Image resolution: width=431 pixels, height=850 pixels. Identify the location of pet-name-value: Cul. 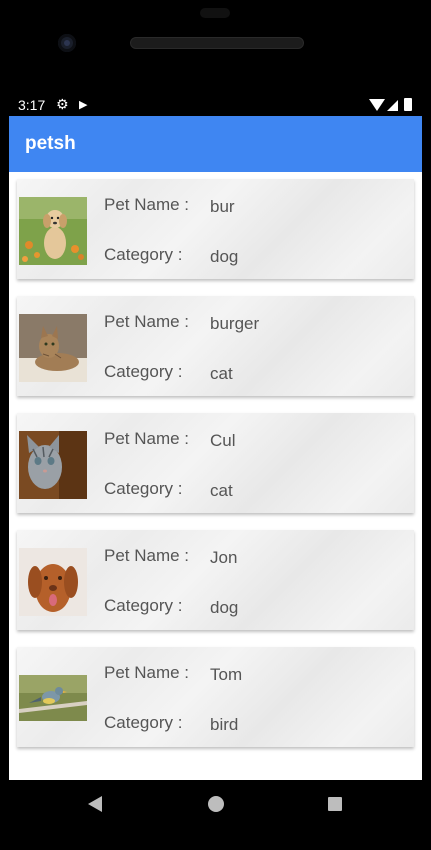
(223, 440).